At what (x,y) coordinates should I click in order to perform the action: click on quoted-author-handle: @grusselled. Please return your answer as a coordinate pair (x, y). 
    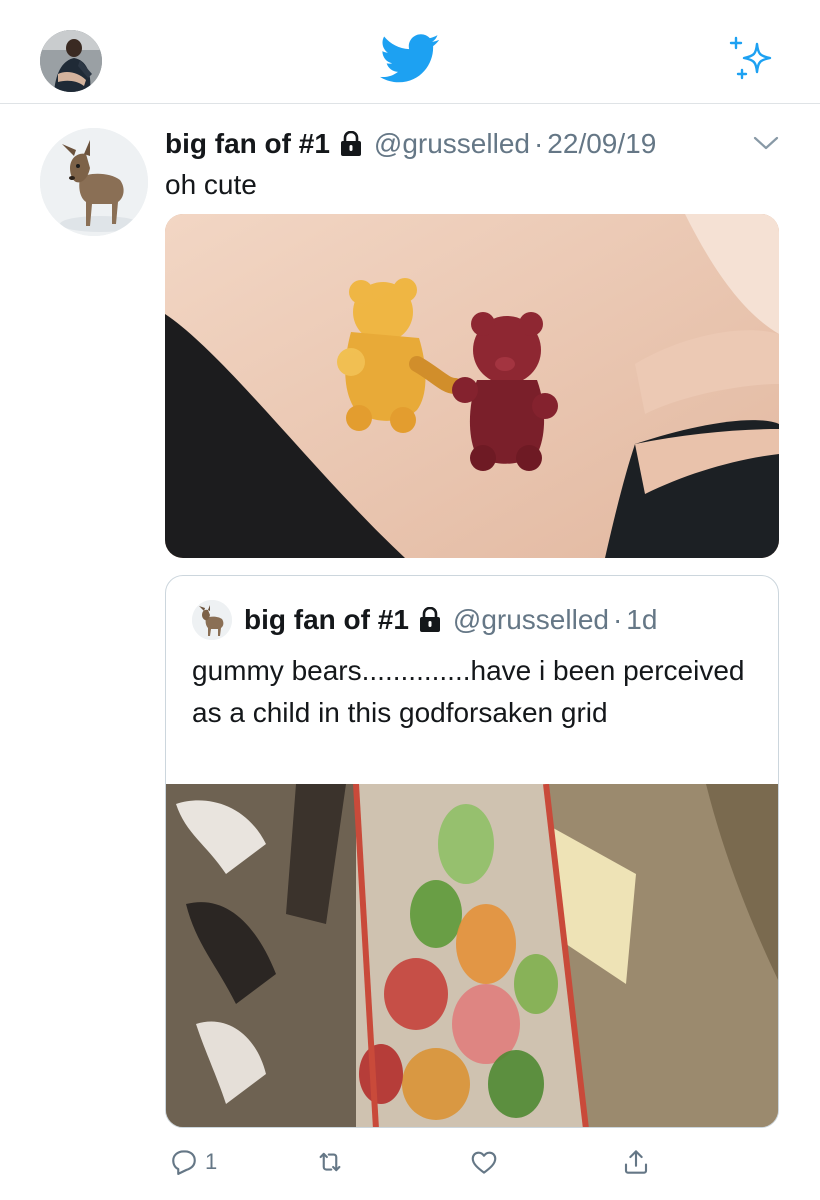
    Looking at the image, I should click on (530, 619).